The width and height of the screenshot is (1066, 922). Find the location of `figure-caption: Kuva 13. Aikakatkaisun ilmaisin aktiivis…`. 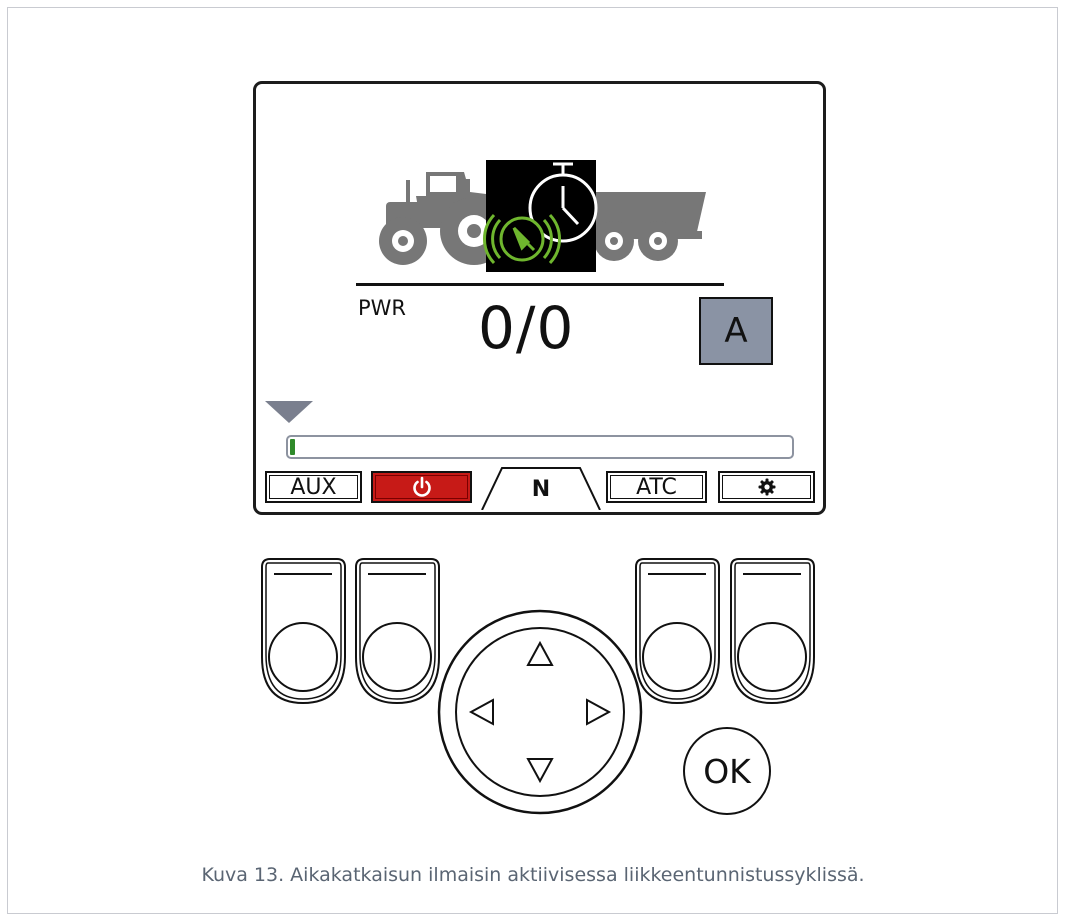

figure-caption: Kuva 13. Aikakatkaisun ilmaisin aktiivis… is located at coordinates (533, 875).